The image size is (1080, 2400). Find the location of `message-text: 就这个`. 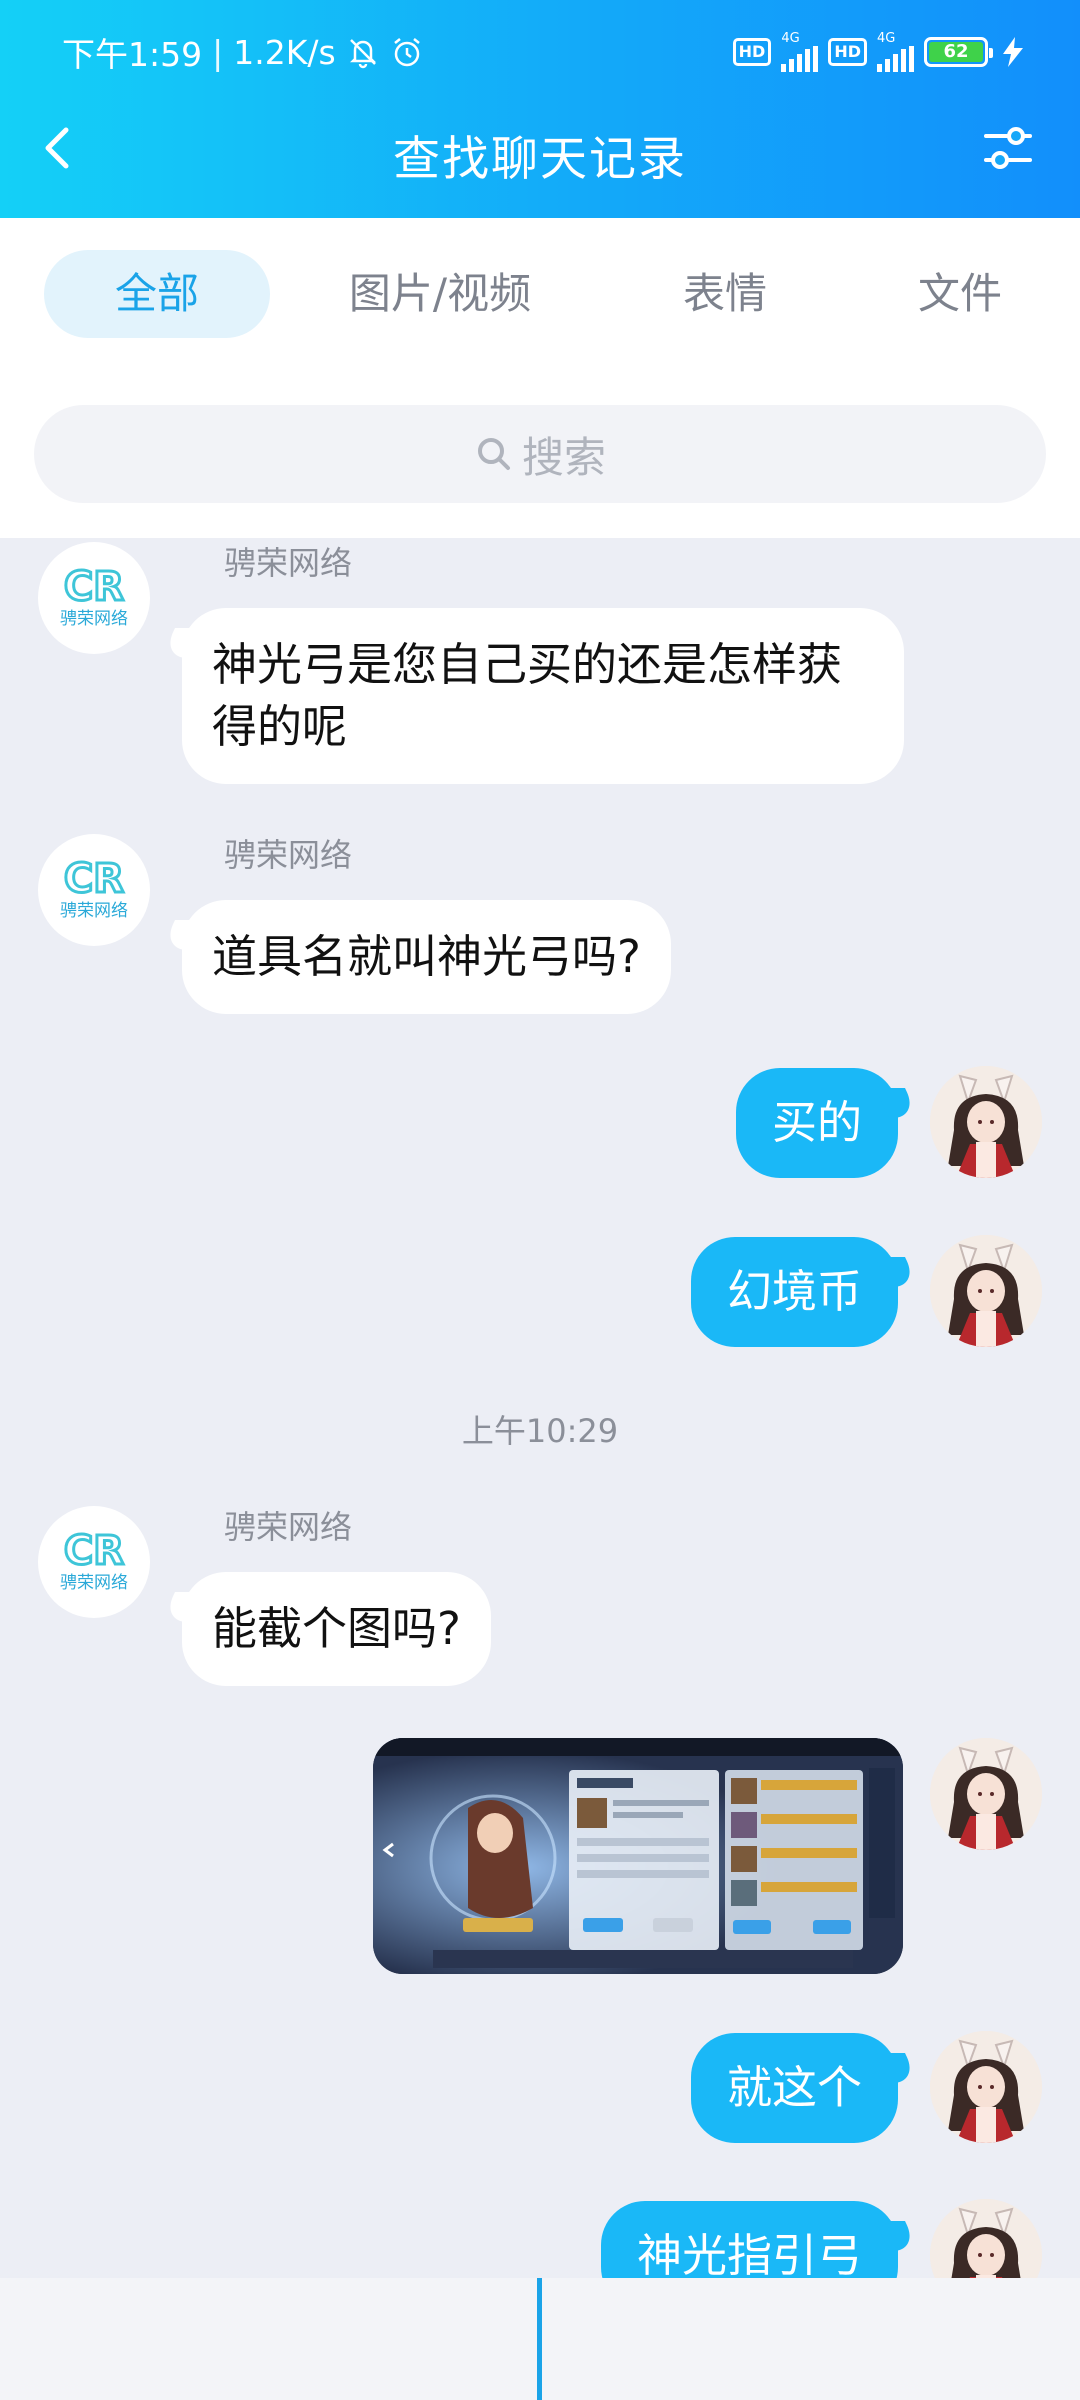

message-text: 就这个 is located at coordinates (794, 2087).